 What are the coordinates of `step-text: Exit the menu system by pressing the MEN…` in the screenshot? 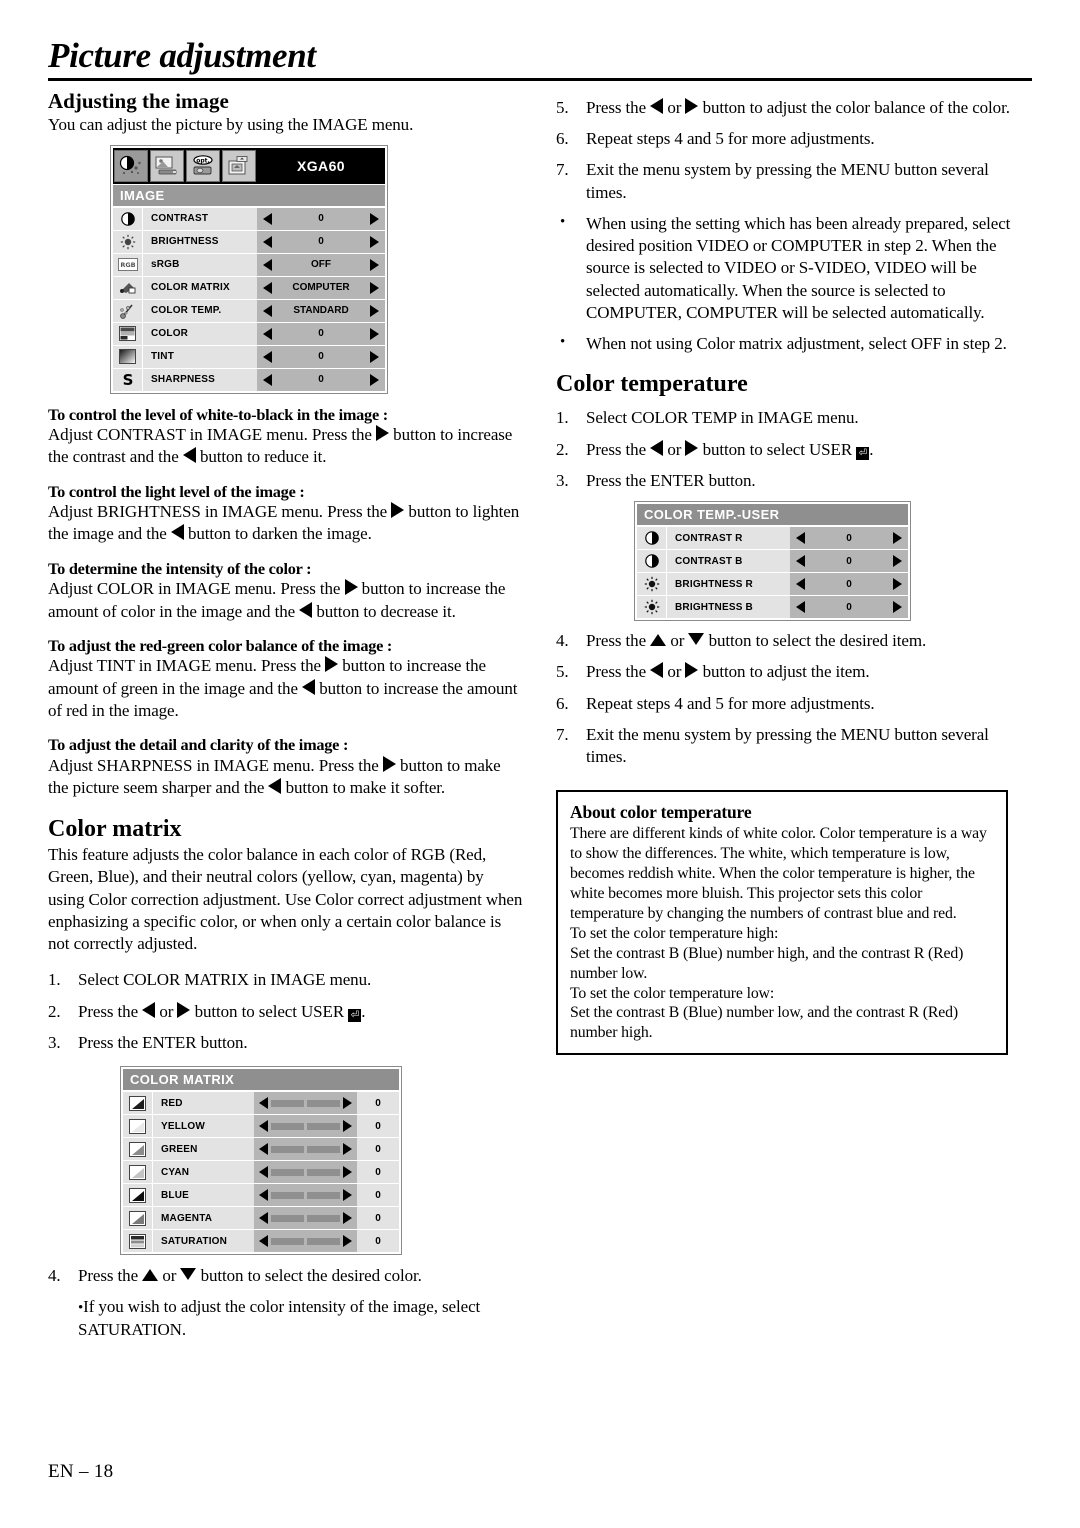 It's located at (787, 181).